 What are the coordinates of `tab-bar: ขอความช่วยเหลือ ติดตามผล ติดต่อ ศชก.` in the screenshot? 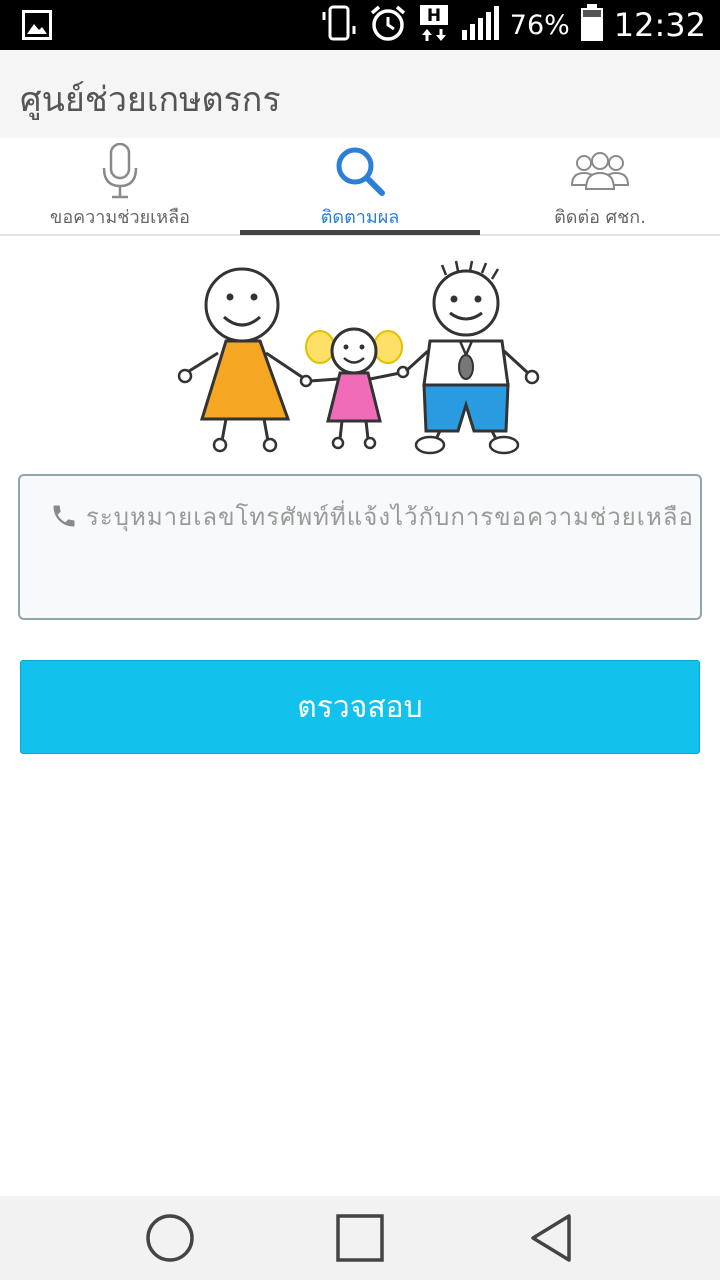 It's located at (360, 187).